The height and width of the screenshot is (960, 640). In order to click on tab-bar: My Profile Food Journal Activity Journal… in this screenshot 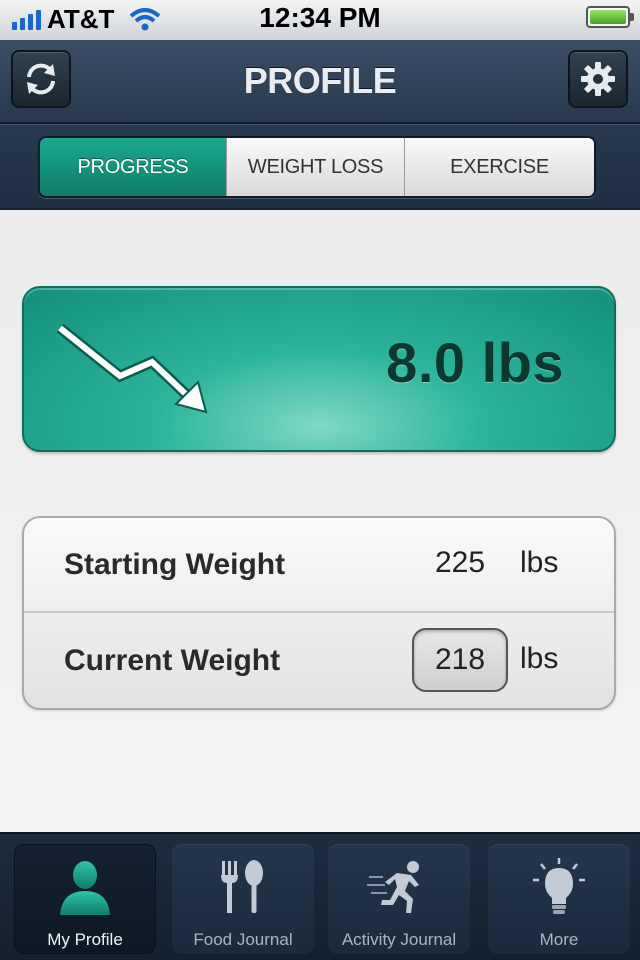, I will do `click(320, 896)`.